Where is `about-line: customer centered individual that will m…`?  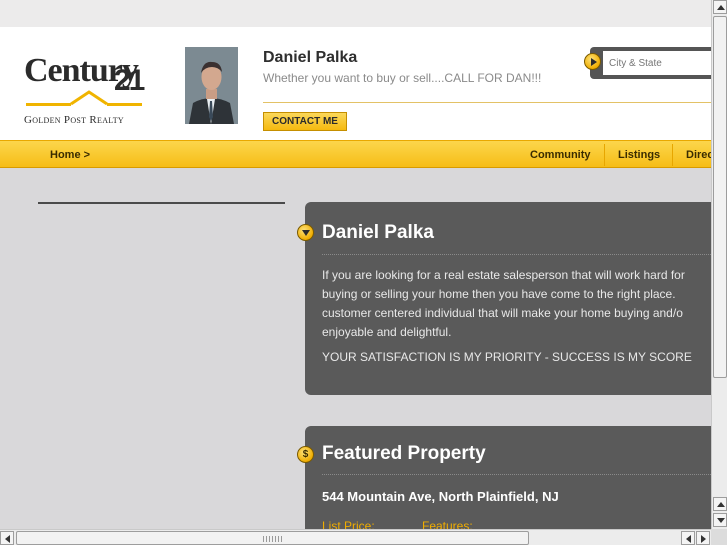 about-line: customer centered individual that will m… is located at coordinates (502, 313).